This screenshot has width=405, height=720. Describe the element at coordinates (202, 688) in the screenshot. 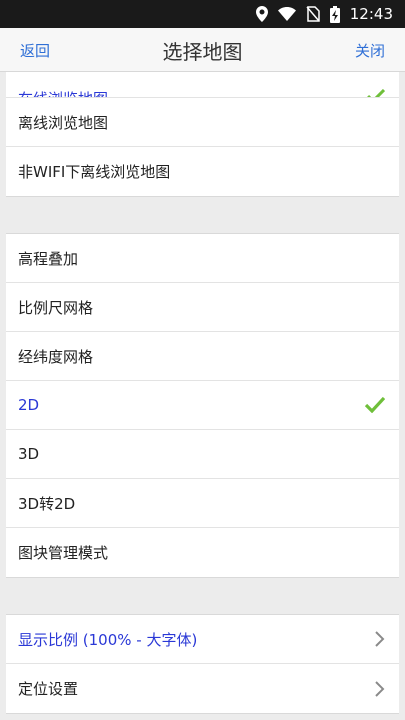

I see `list-item-location-settings: 定位设置` at that location.